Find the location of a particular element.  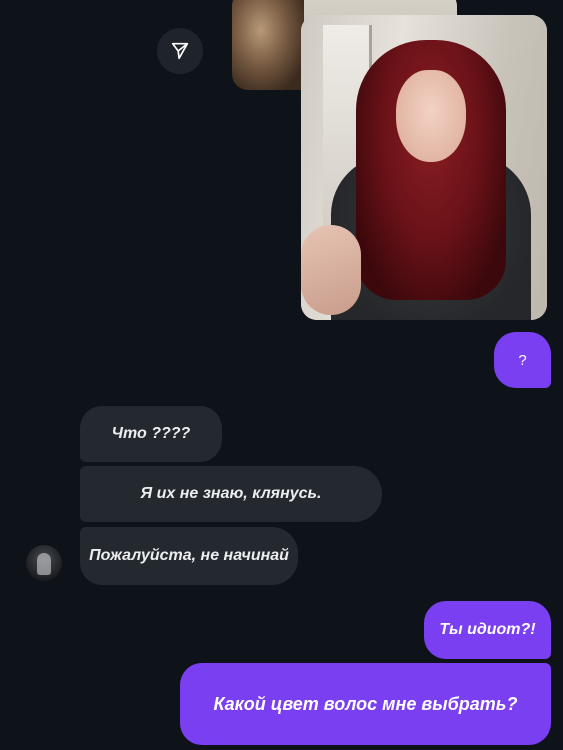

message-bubble-outgoing: Какой цвет волос мне выбрать? is located at coordinates (365, 704).